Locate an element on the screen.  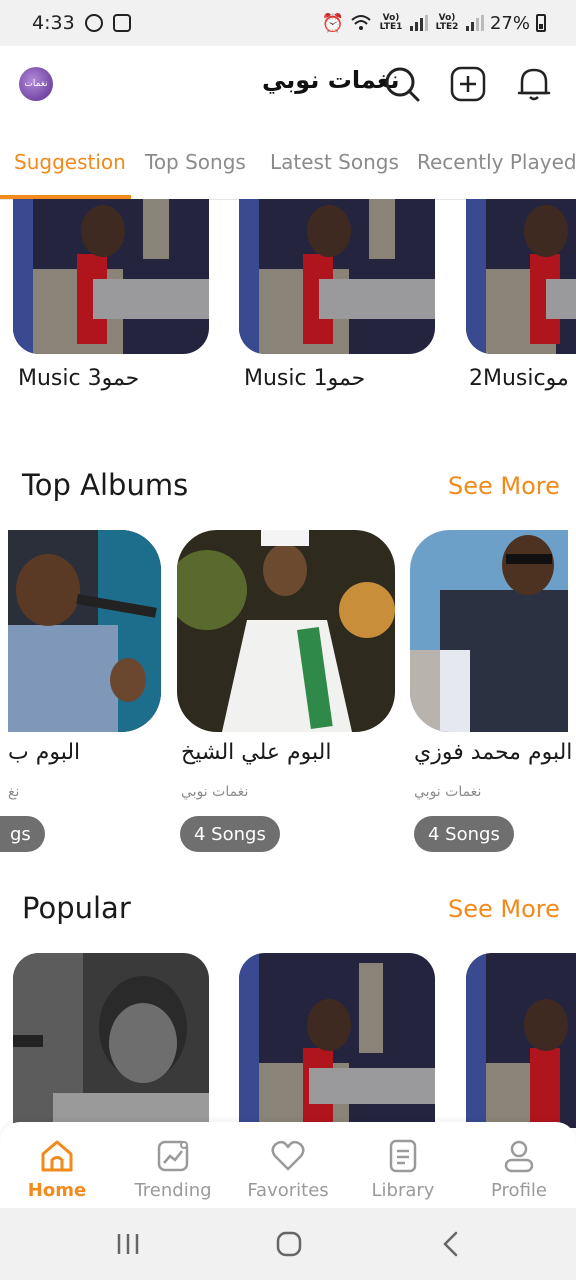
signal2-icon is located at coordinates (474, 23).